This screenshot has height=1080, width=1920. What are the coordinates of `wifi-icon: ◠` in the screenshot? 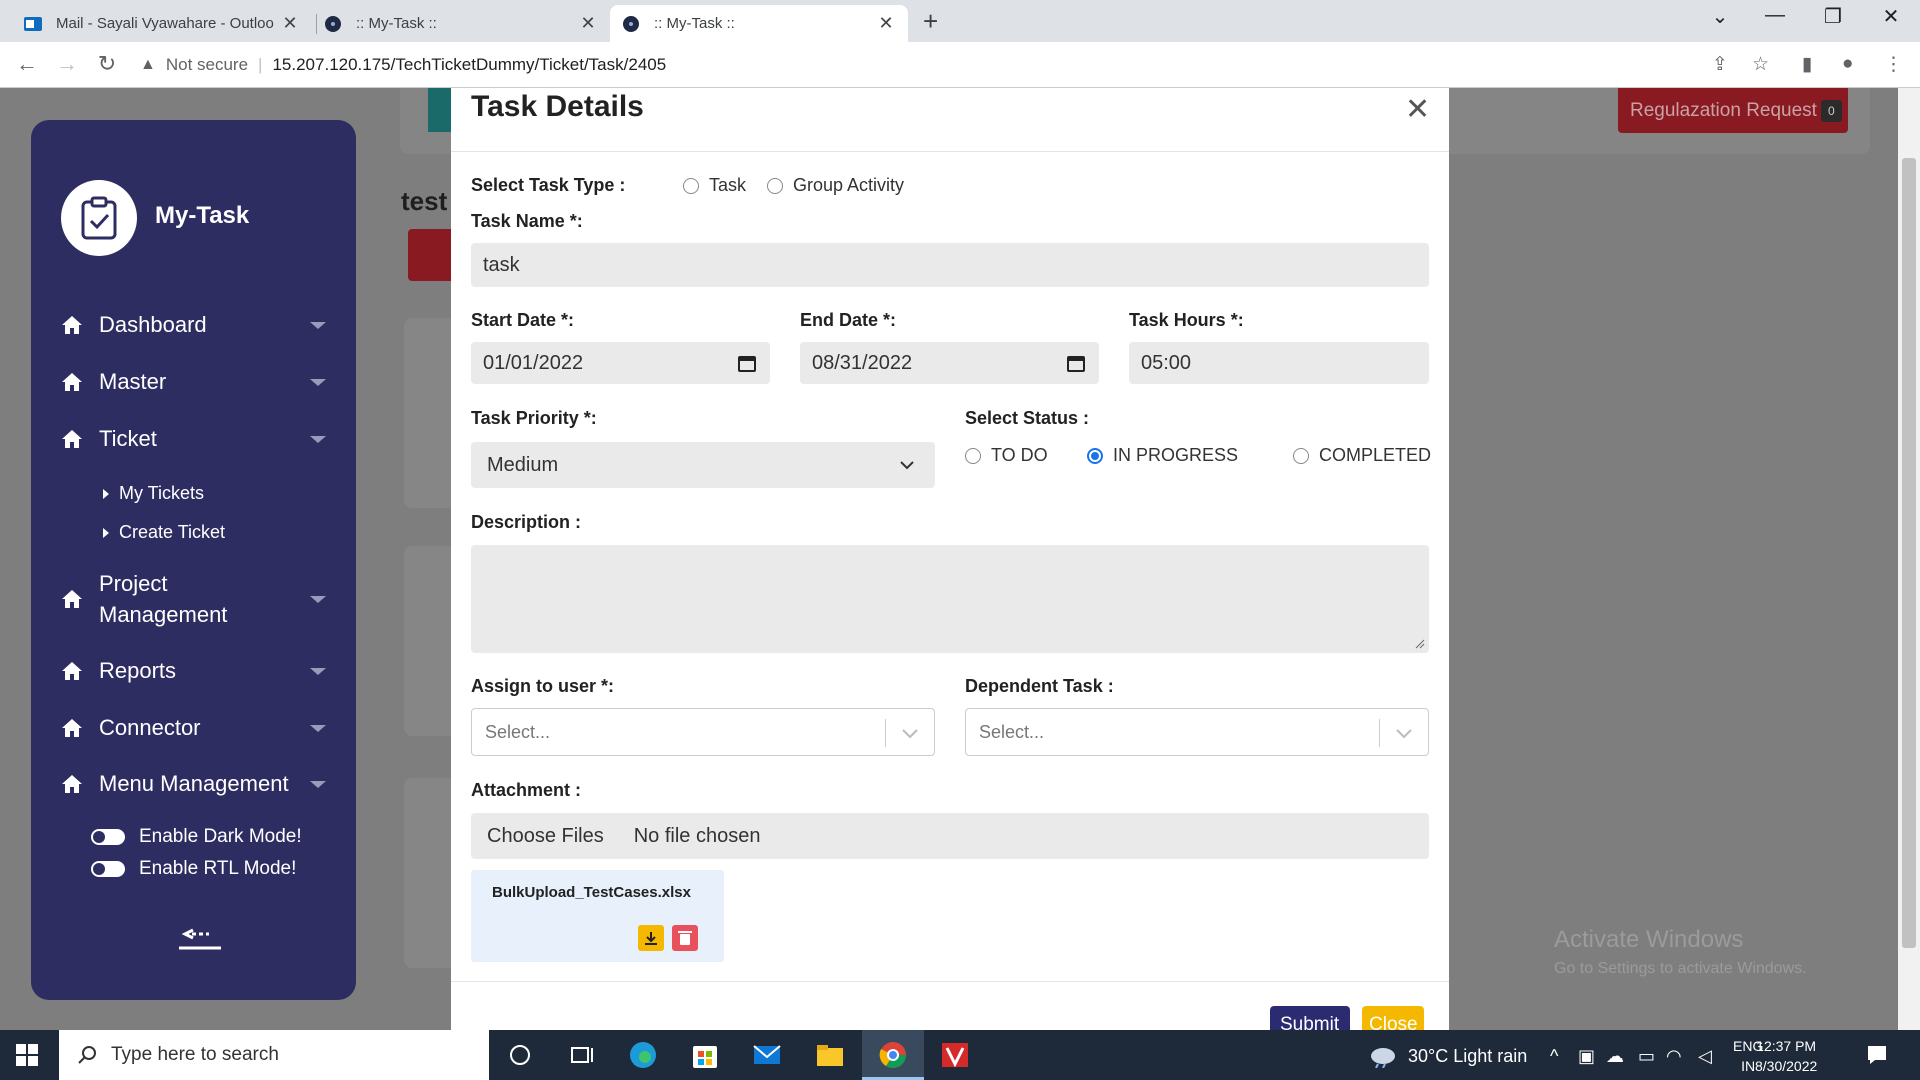 It's located at (1674, 1056).